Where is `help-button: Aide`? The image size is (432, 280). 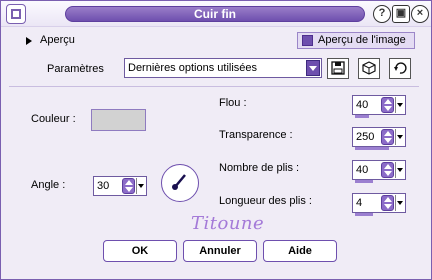
help-button: Aide is located at coordinates (300, 251).